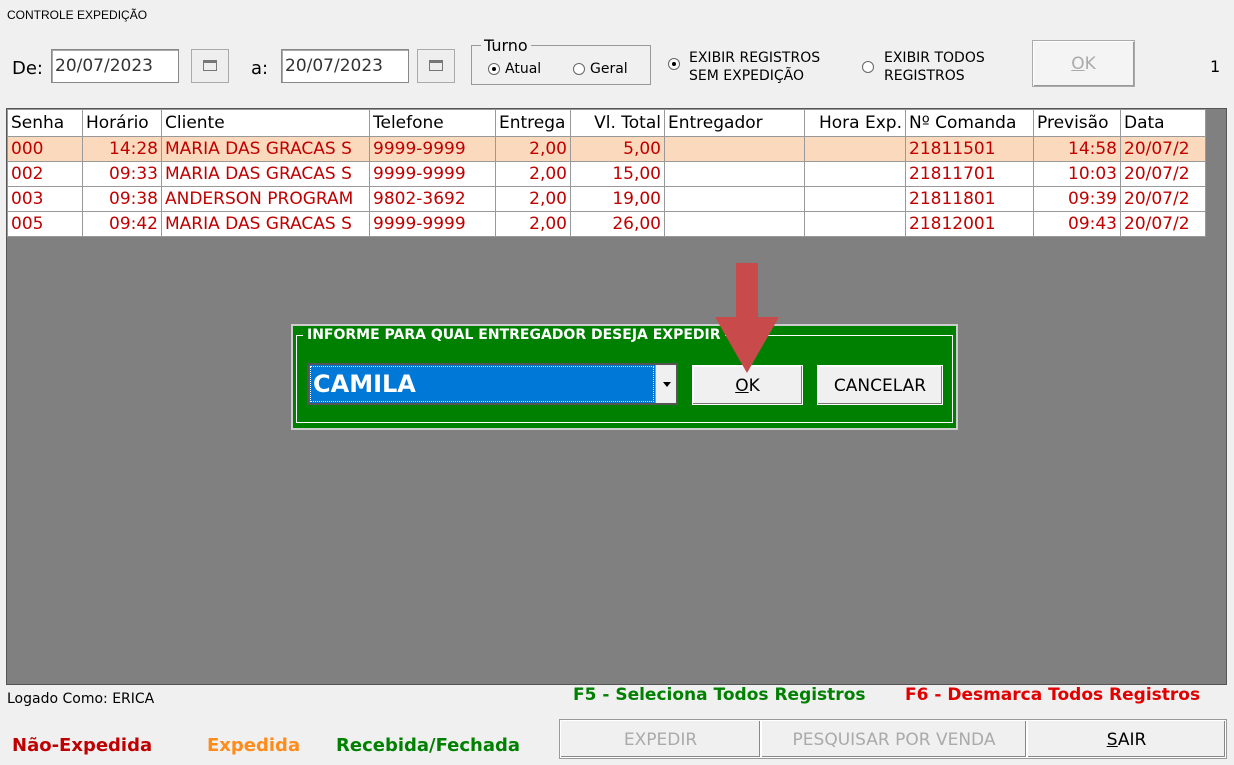  Describe the element at coordinates (924, 76) in the screenshot. I see `option-todos-line2: REGISTROS` at that location.